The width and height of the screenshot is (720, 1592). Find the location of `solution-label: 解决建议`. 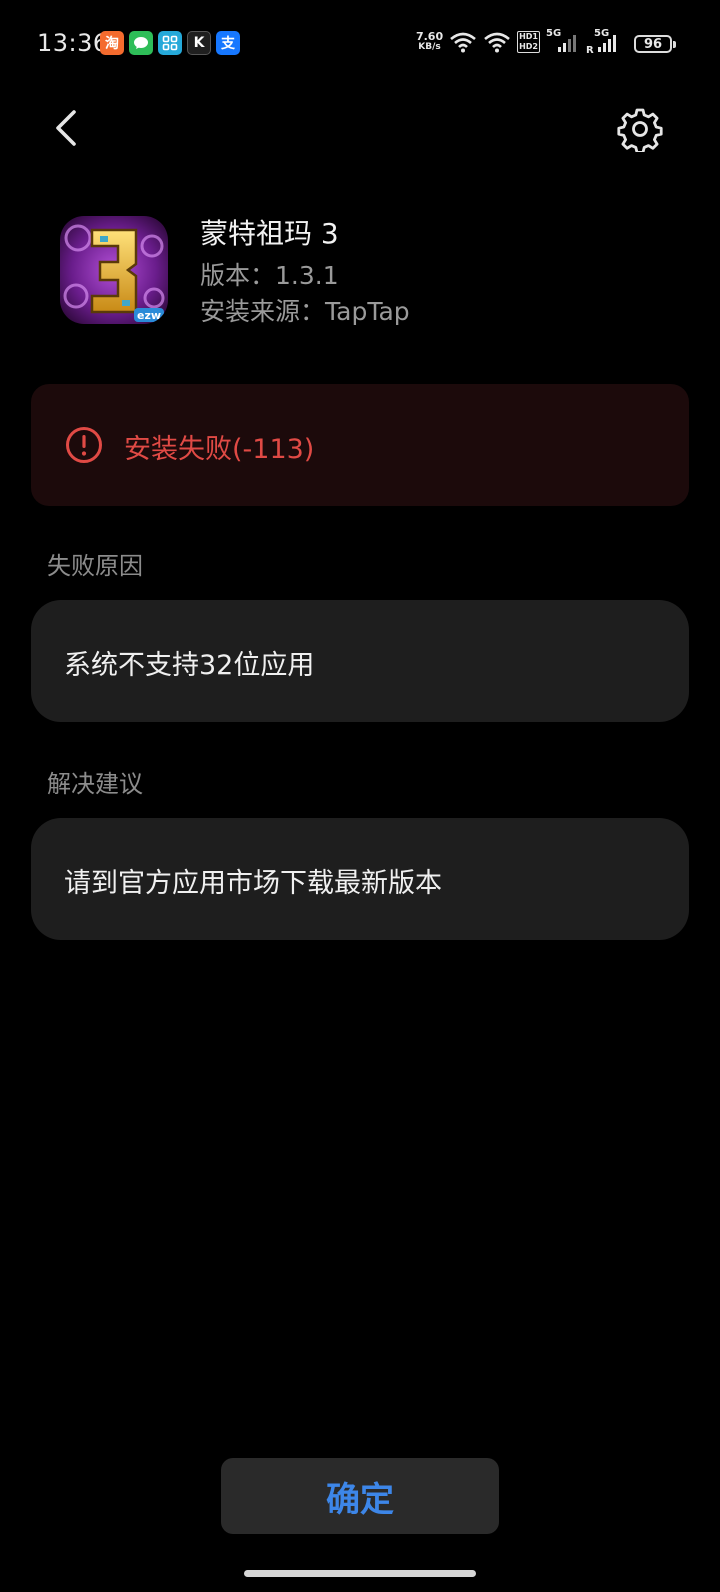

solution-label: 解决建议 is located at coordinates (95, 784).